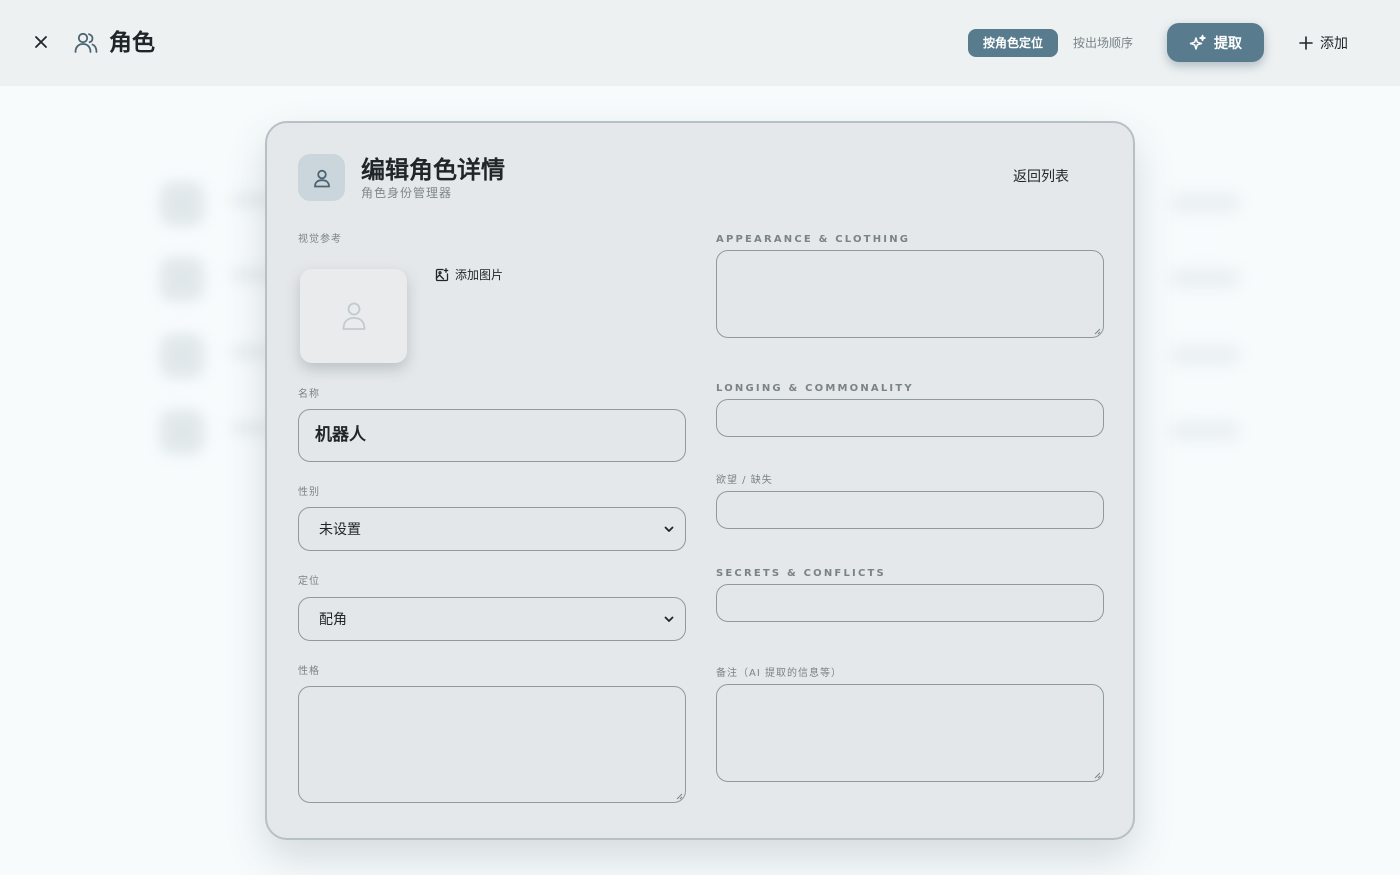 Image resolution: width=1400 pixels, height=875 pixels. Describe the element at coordinates (1197, 42) in the screenshot. I see `sparkles-icon` at that location.